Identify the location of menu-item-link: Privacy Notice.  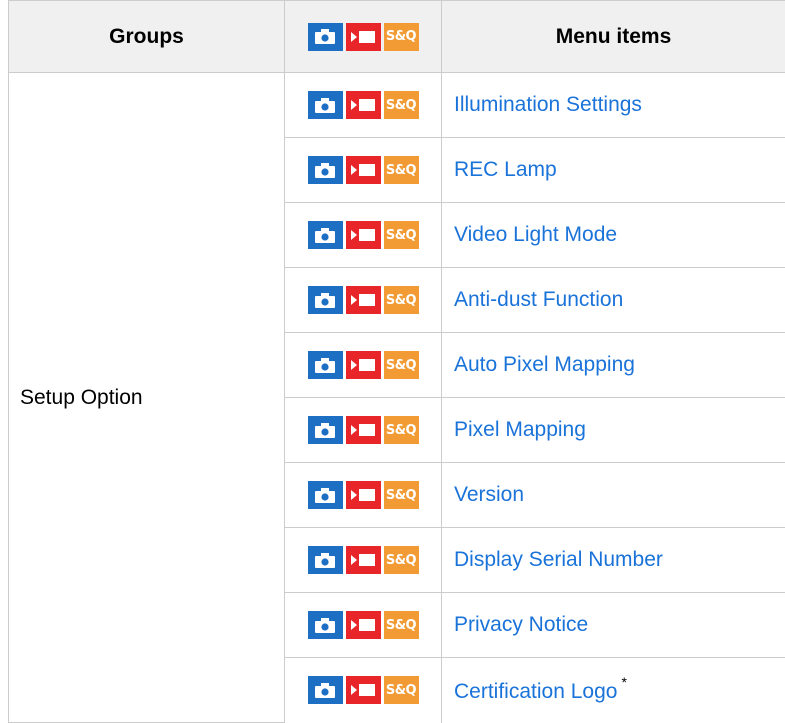
(521, 624).